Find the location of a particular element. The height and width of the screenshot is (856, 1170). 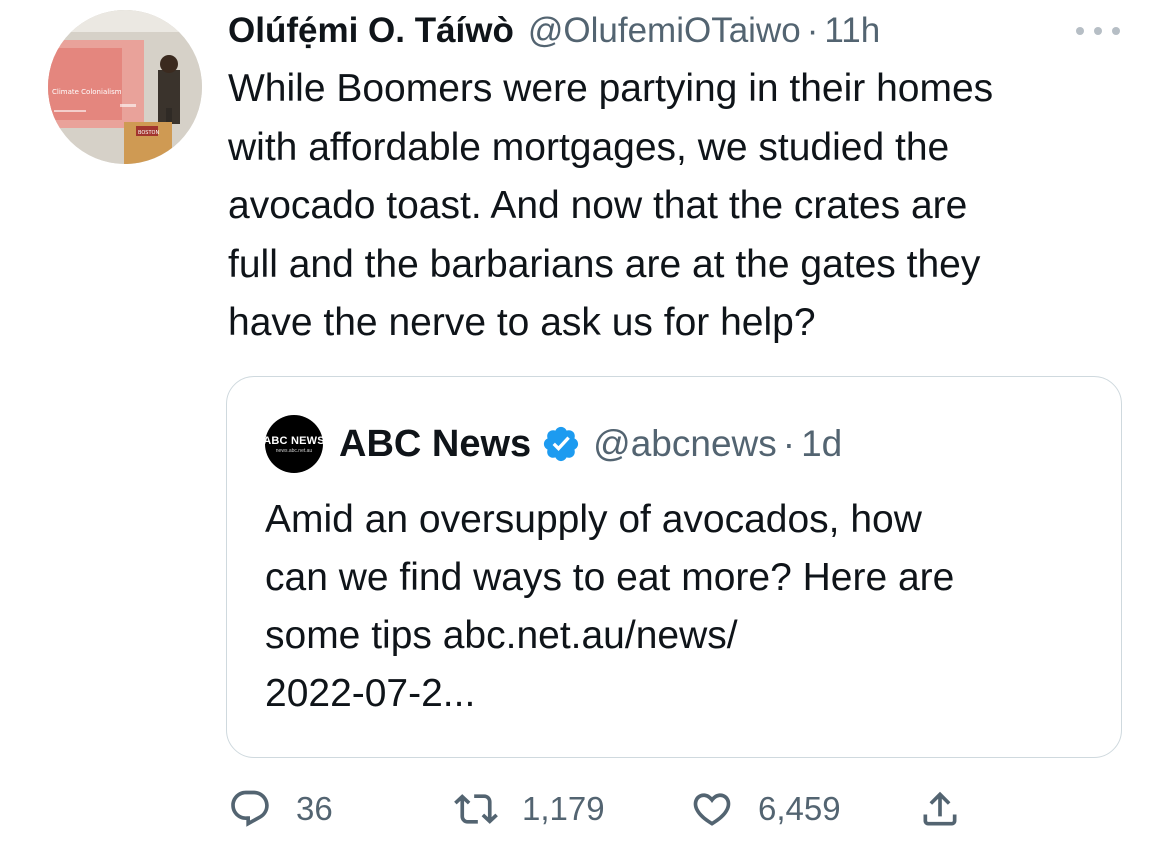

quoted-author-handle: @abcnews is located at coordinates (685, 444).